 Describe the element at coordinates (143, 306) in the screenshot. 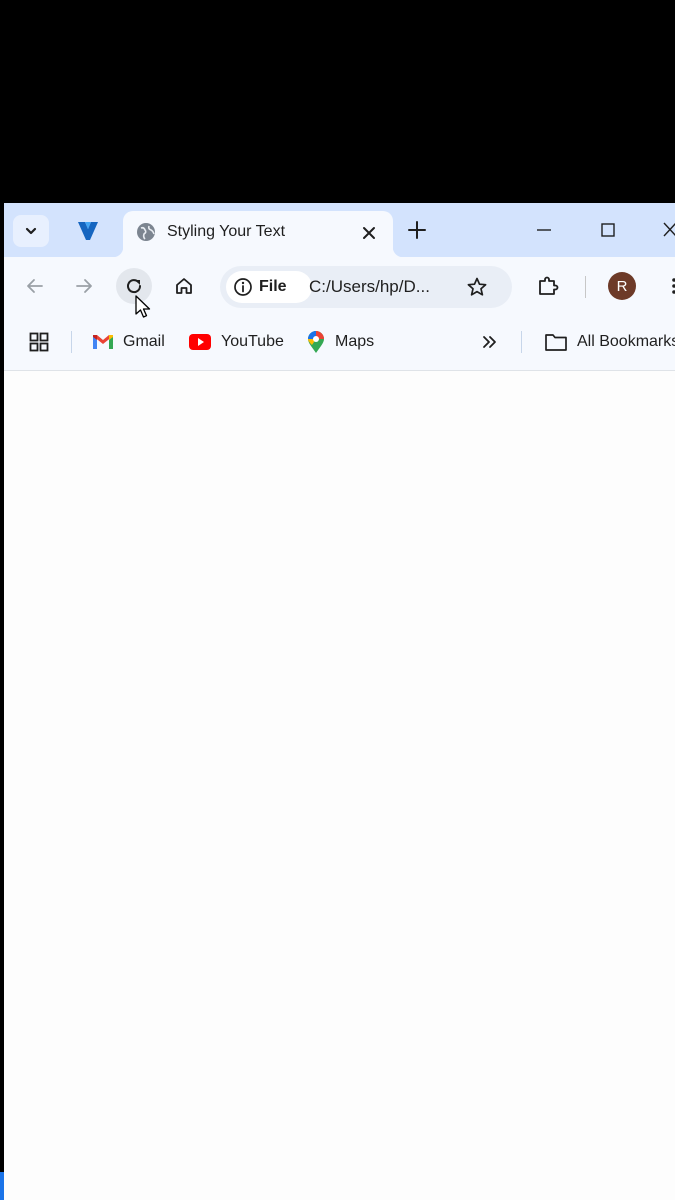

I see `mouse-cursor-icon` at that location.